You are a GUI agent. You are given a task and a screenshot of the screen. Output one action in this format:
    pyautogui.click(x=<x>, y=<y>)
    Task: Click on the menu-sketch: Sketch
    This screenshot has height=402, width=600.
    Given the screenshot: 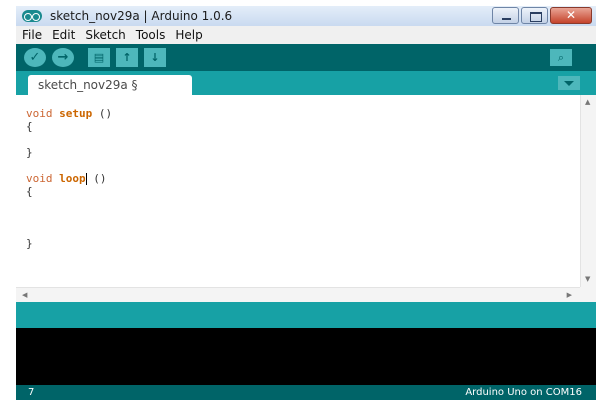 What is the action you would take?
    pyautogui.click(x=105, y=35)
    